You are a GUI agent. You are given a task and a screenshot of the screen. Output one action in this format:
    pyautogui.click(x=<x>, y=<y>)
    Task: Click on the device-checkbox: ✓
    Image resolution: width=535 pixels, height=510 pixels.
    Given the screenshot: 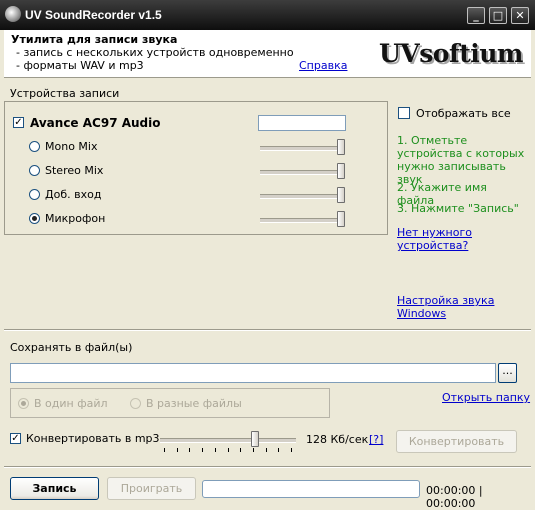 What is the action you would take?
    pyautogui.click(x=18, y=122)
    